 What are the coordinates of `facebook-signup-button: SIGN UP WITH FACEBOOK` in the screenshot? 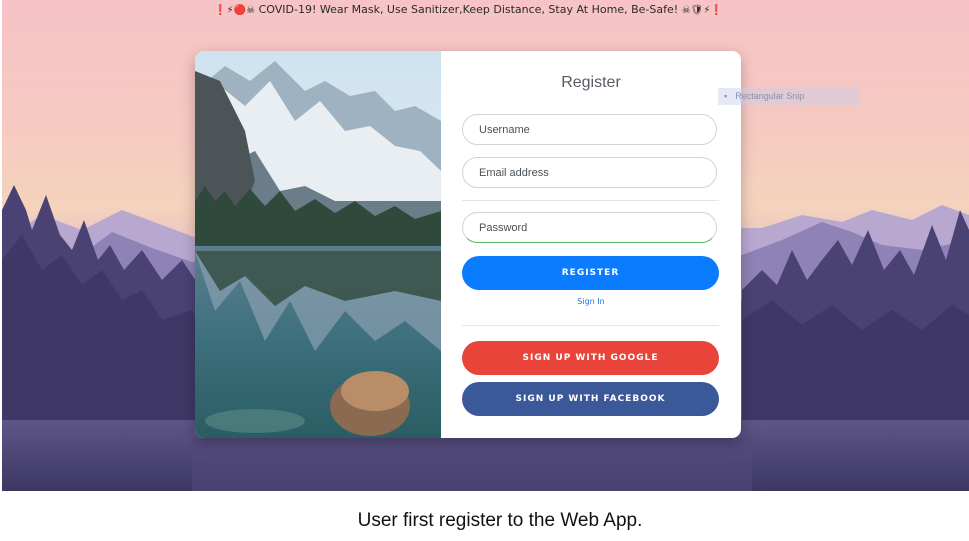 It's located at (590, 399).